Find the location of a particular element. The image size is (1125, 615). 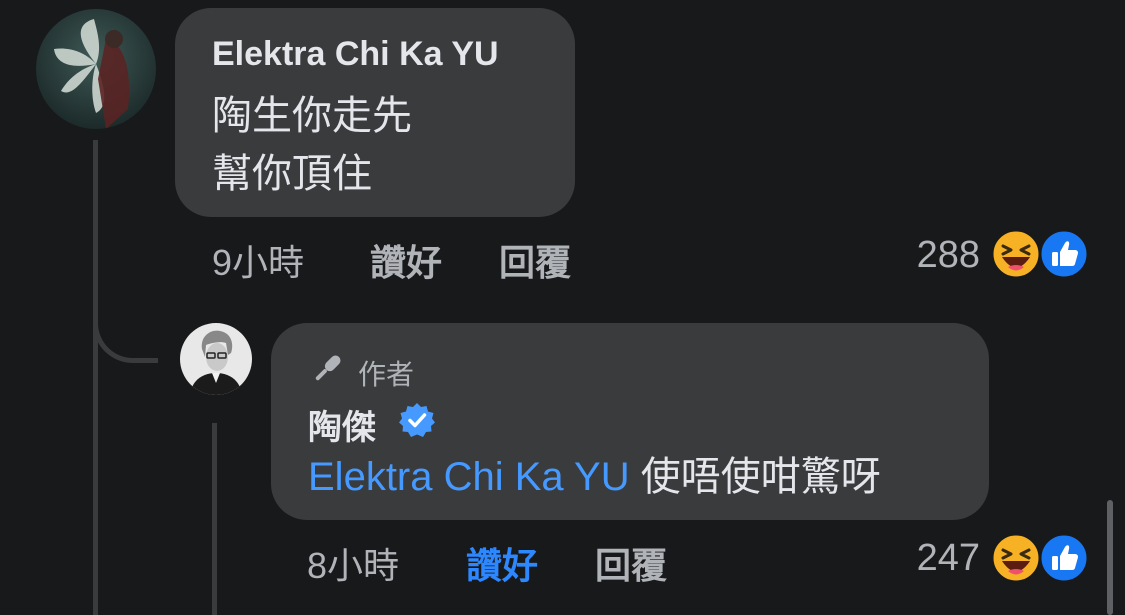

comment-author-name: Elektra Chi Ka YU is located at coordinates (355, 54).